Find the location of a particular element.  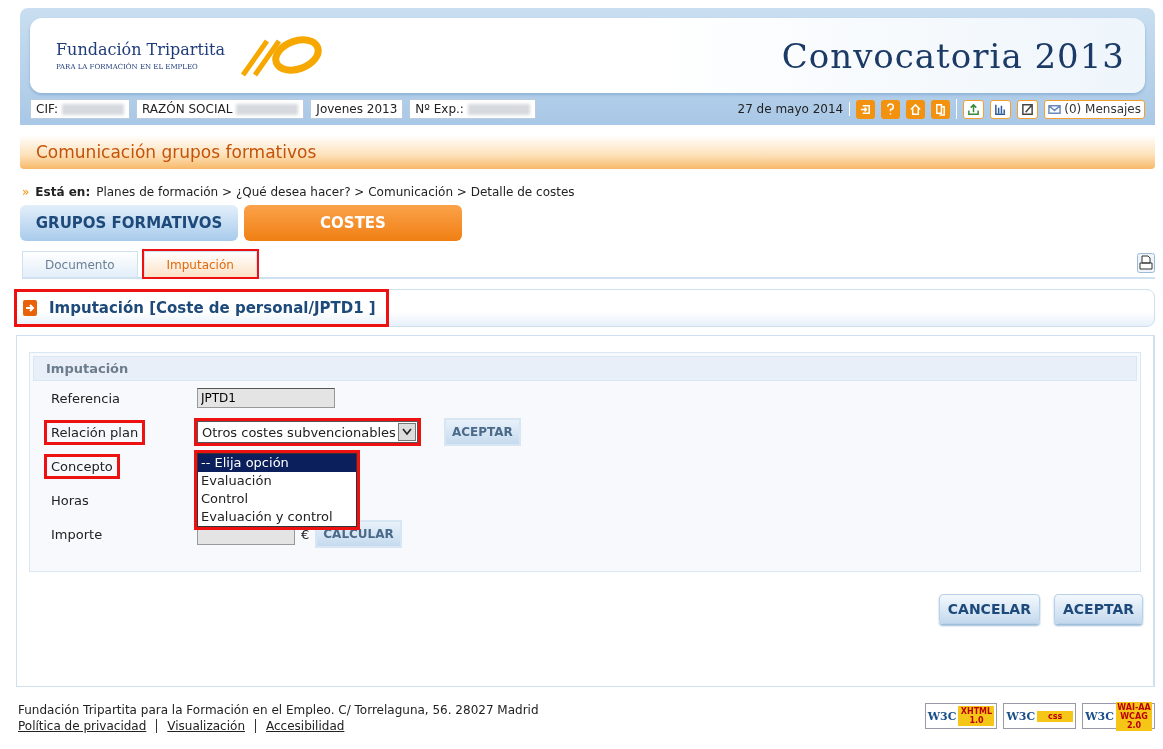

footer-address: Fundación Tripartita para la Formación en el Empleo. C/ Torrelaguna, 56. 28027 Madrid is located at coordinates (278, 710).